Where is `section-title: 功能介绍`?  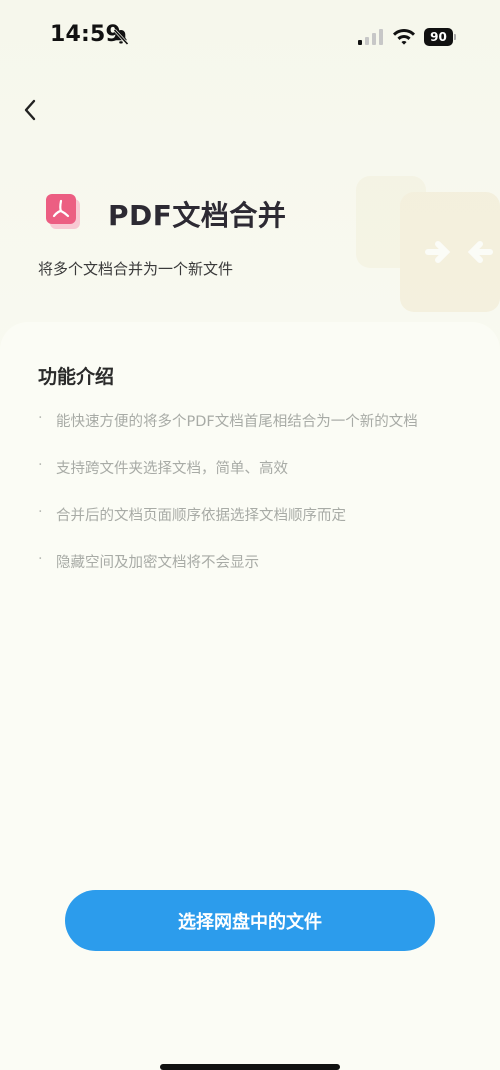 section-title: 功能介绍 is located at coordinates (76, 377).